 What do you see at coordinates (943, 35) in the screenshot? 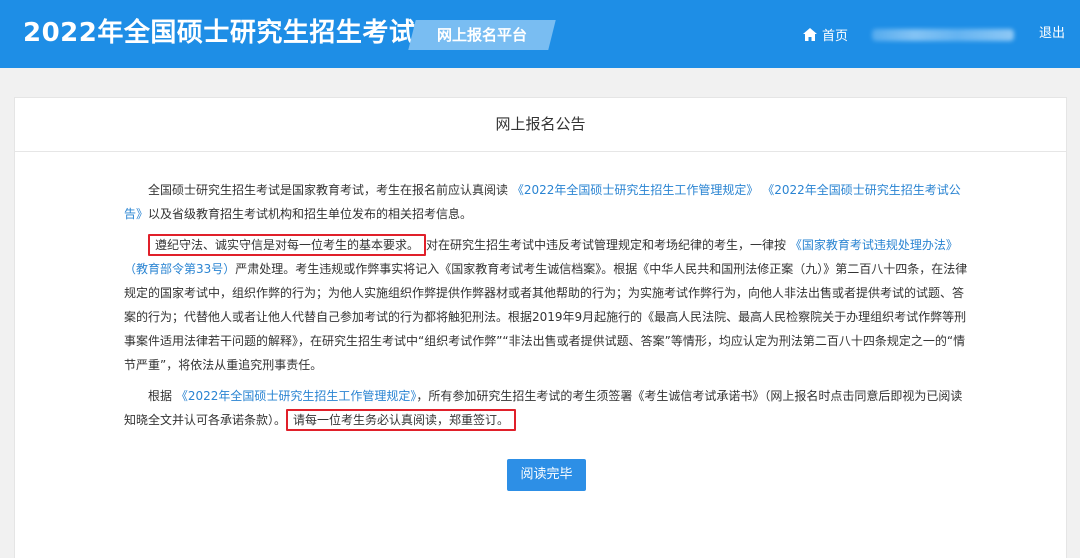
I see `user-name-blurred` at bounding box center [943, 35].